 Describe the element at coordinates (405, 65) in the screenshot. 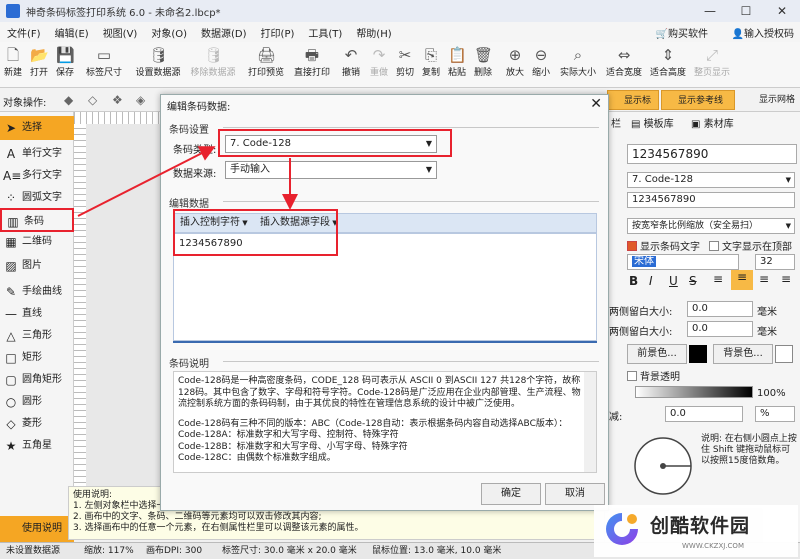

I see `toolbar-cut-button: ✂ 剪切` at that location.